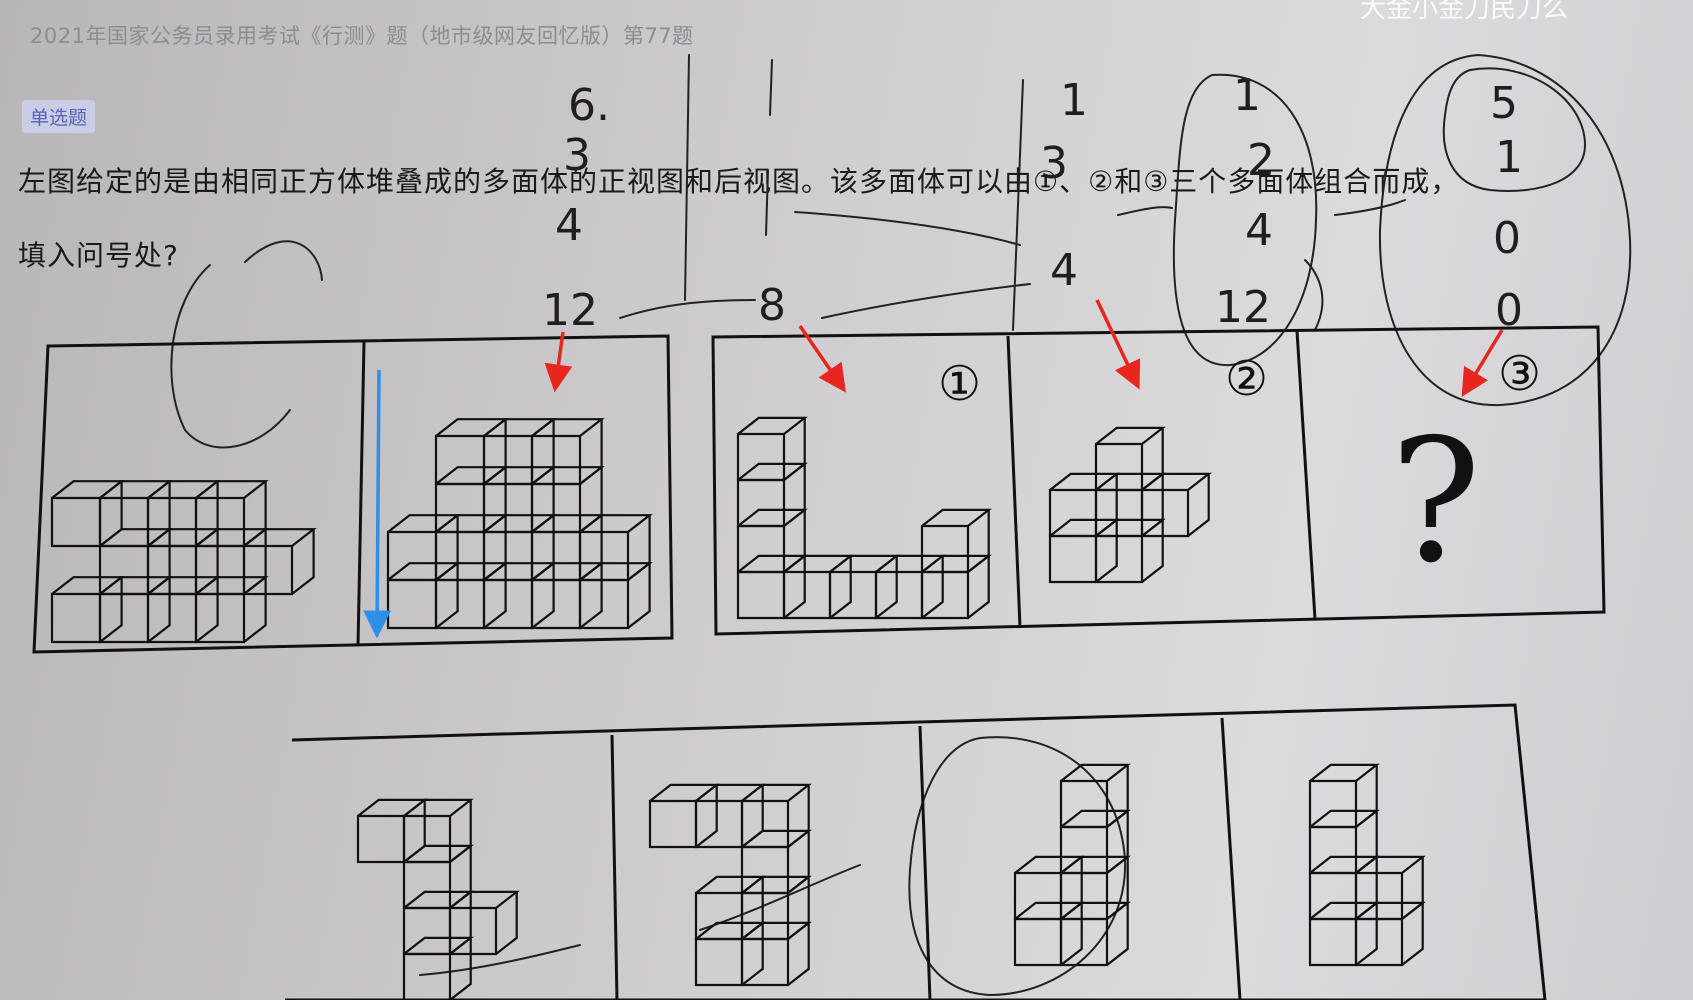 Image resolution: width=1693 pixels, height=1000 pixels. I want to click on hw-number: 8, so click(772, 305).